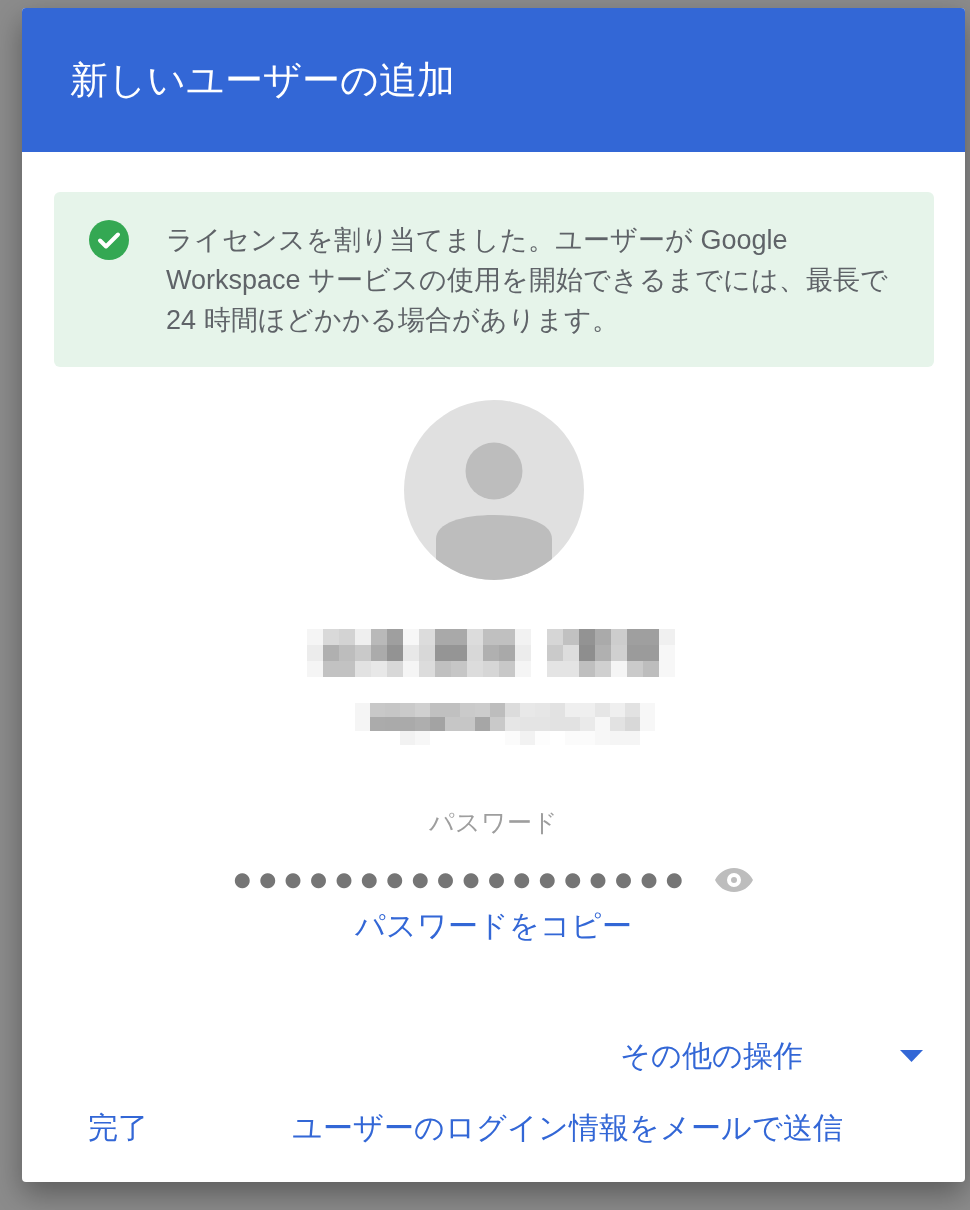  I want to click on show-password-button, so click(734, 880).